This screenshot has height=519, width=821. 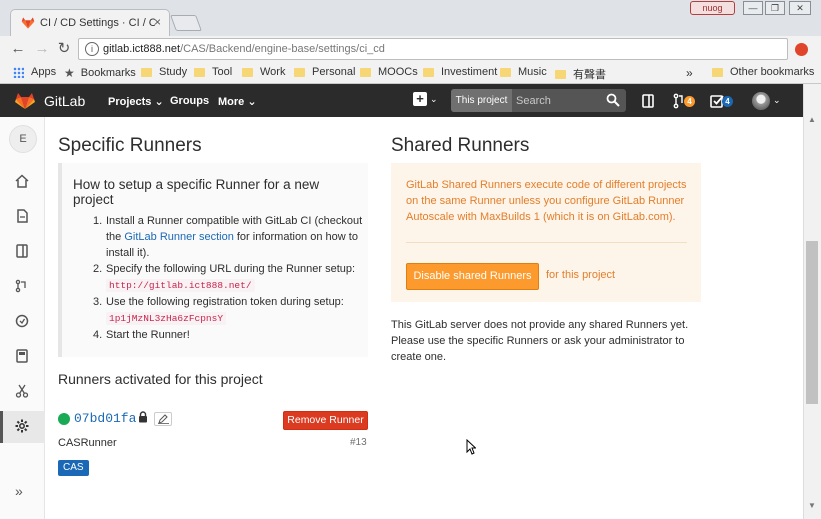 I want to click on nav-groups: Groups, so click(x=189, y=101).